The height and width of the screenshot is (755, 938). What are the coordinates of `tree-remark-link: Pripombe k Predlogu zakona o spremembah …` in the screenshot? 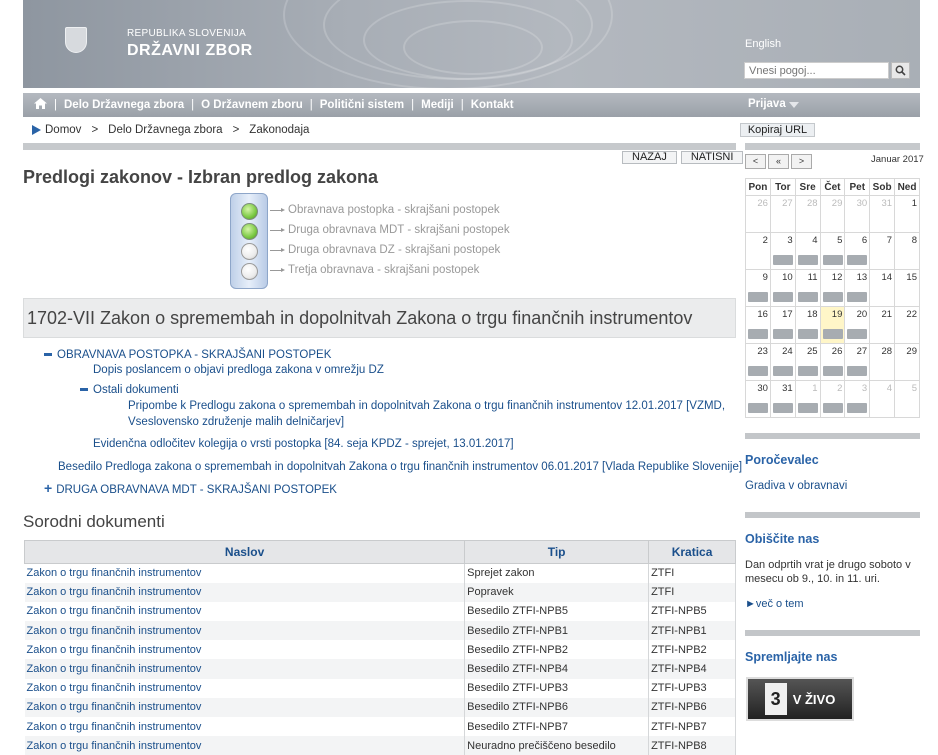 It's located at (426, 406).